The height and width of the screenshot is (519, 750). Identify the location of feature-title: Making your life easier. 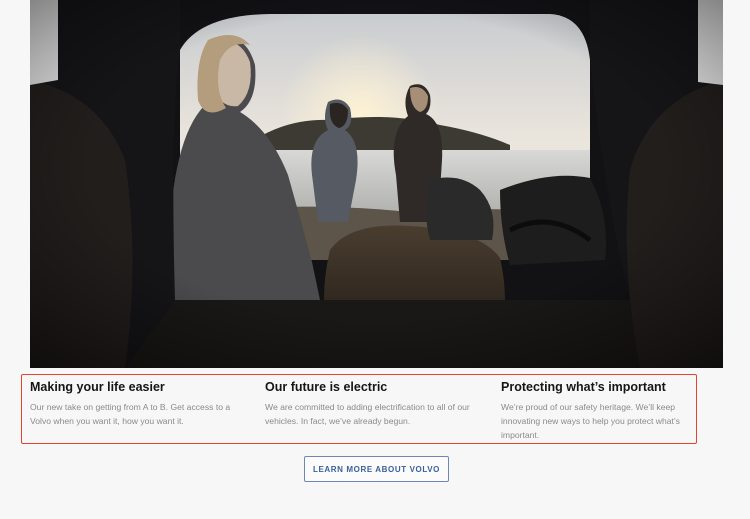
(97, 387).